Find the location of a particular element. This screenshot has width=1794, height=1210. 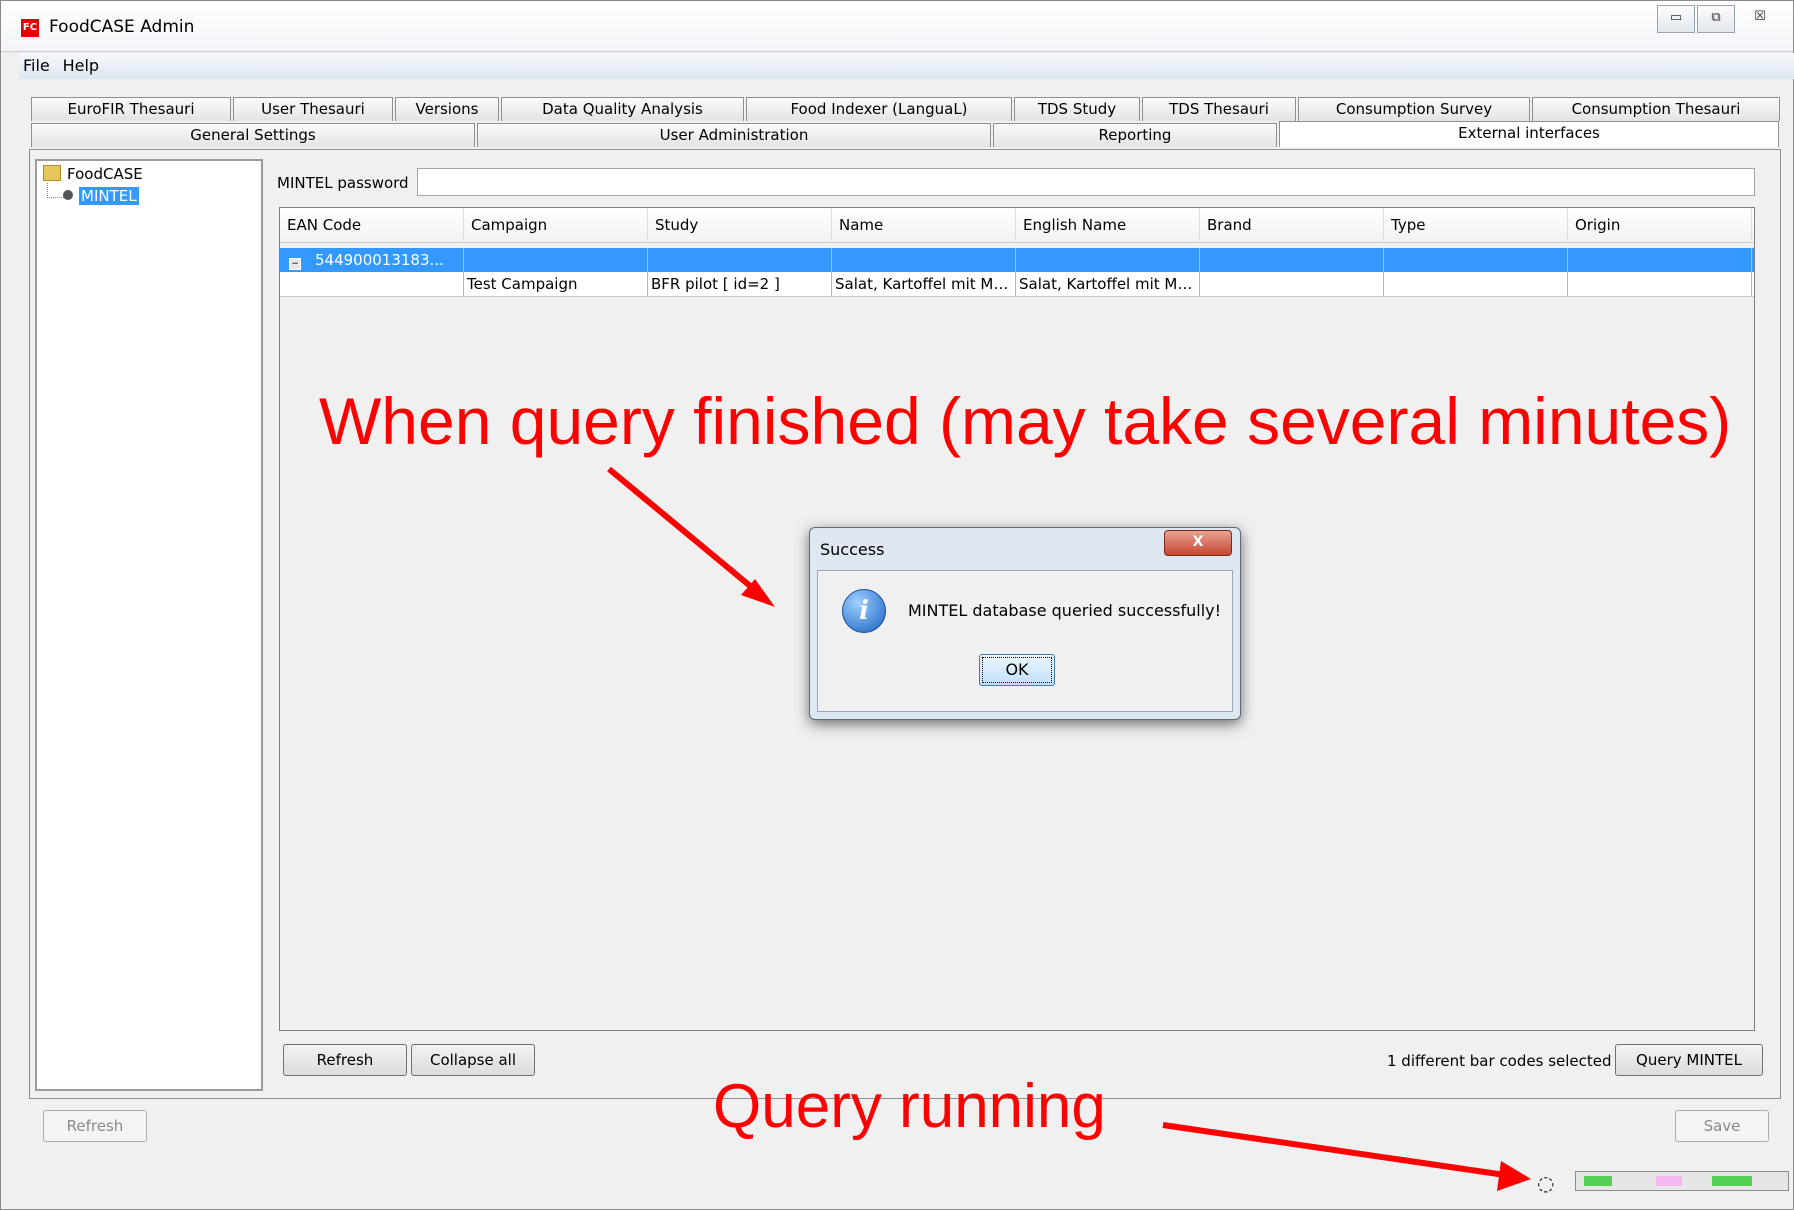

arrowhead-to-progress is located at coordinates (1514, 1176).